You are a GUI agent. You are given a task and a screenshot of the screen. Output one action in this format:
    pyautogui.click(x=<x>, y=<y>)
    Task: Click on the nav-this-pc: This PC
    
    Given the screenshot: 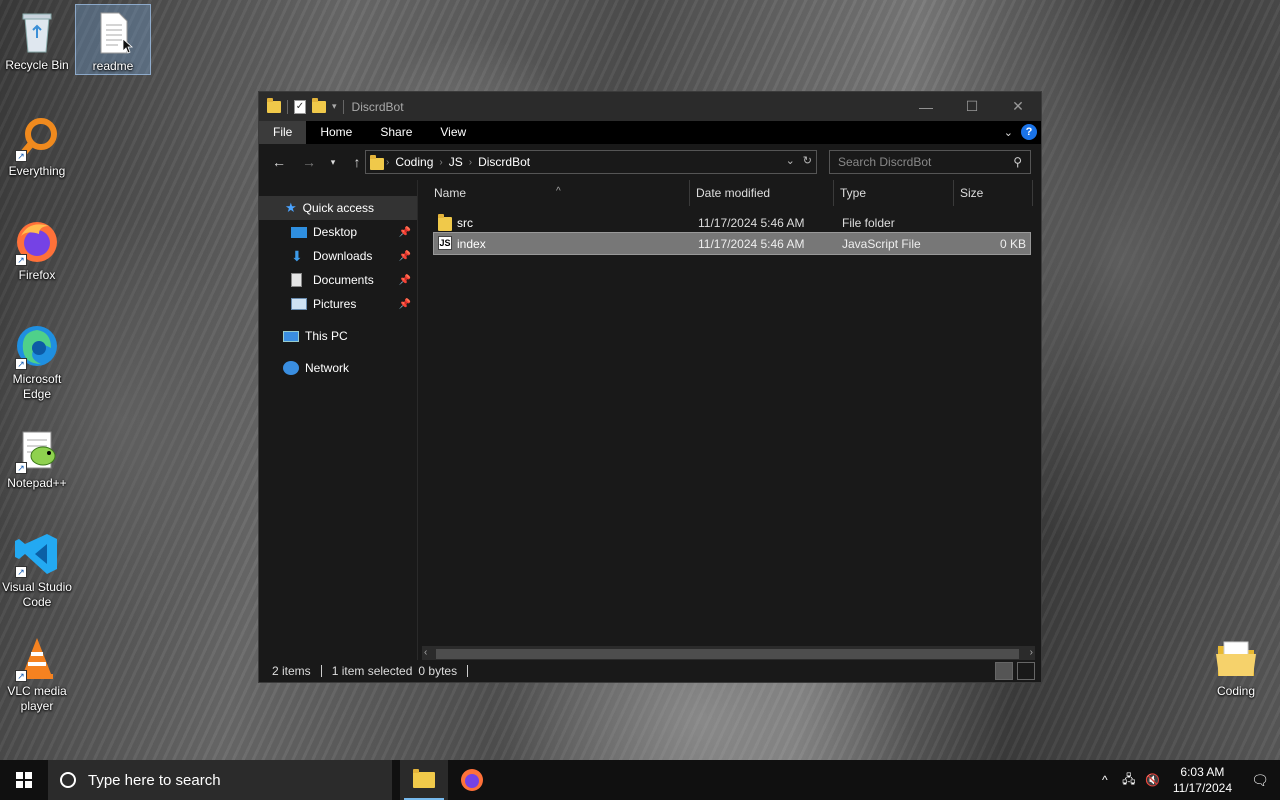 What is the action you would take?
    pyautogui.click(x=338, y=336)
    